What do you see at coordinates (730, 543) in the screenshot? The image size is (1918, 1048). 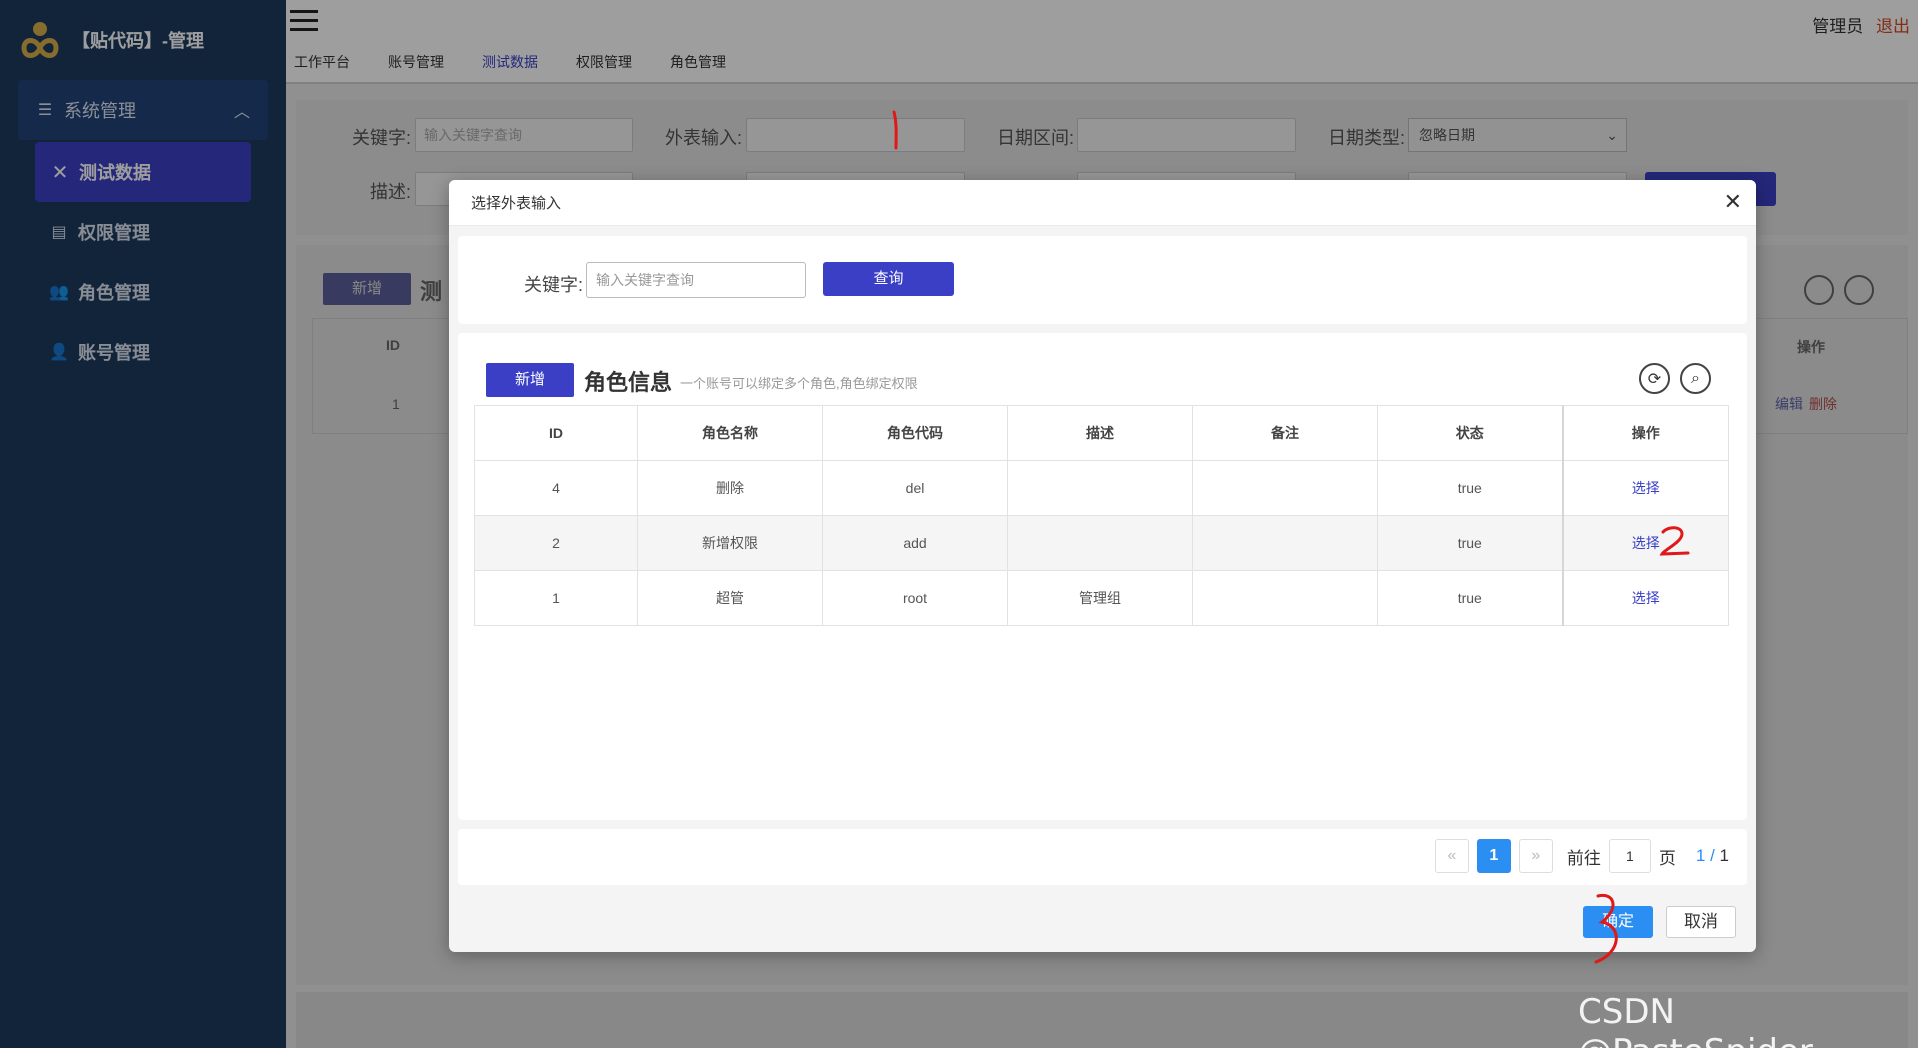 I see `cell-name: 新增权限` at bounding box center [730, 543].